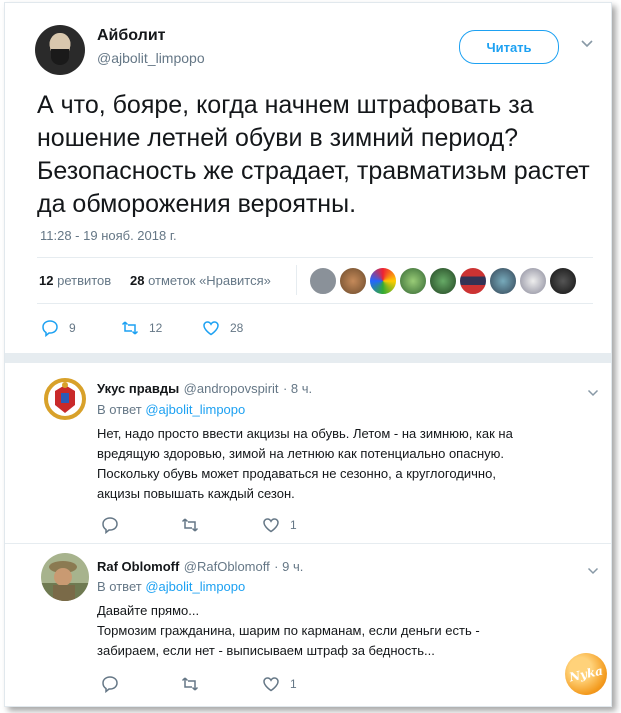 The image size is (621, 713). I want to click on reply-count: 9, so click(72, 328).